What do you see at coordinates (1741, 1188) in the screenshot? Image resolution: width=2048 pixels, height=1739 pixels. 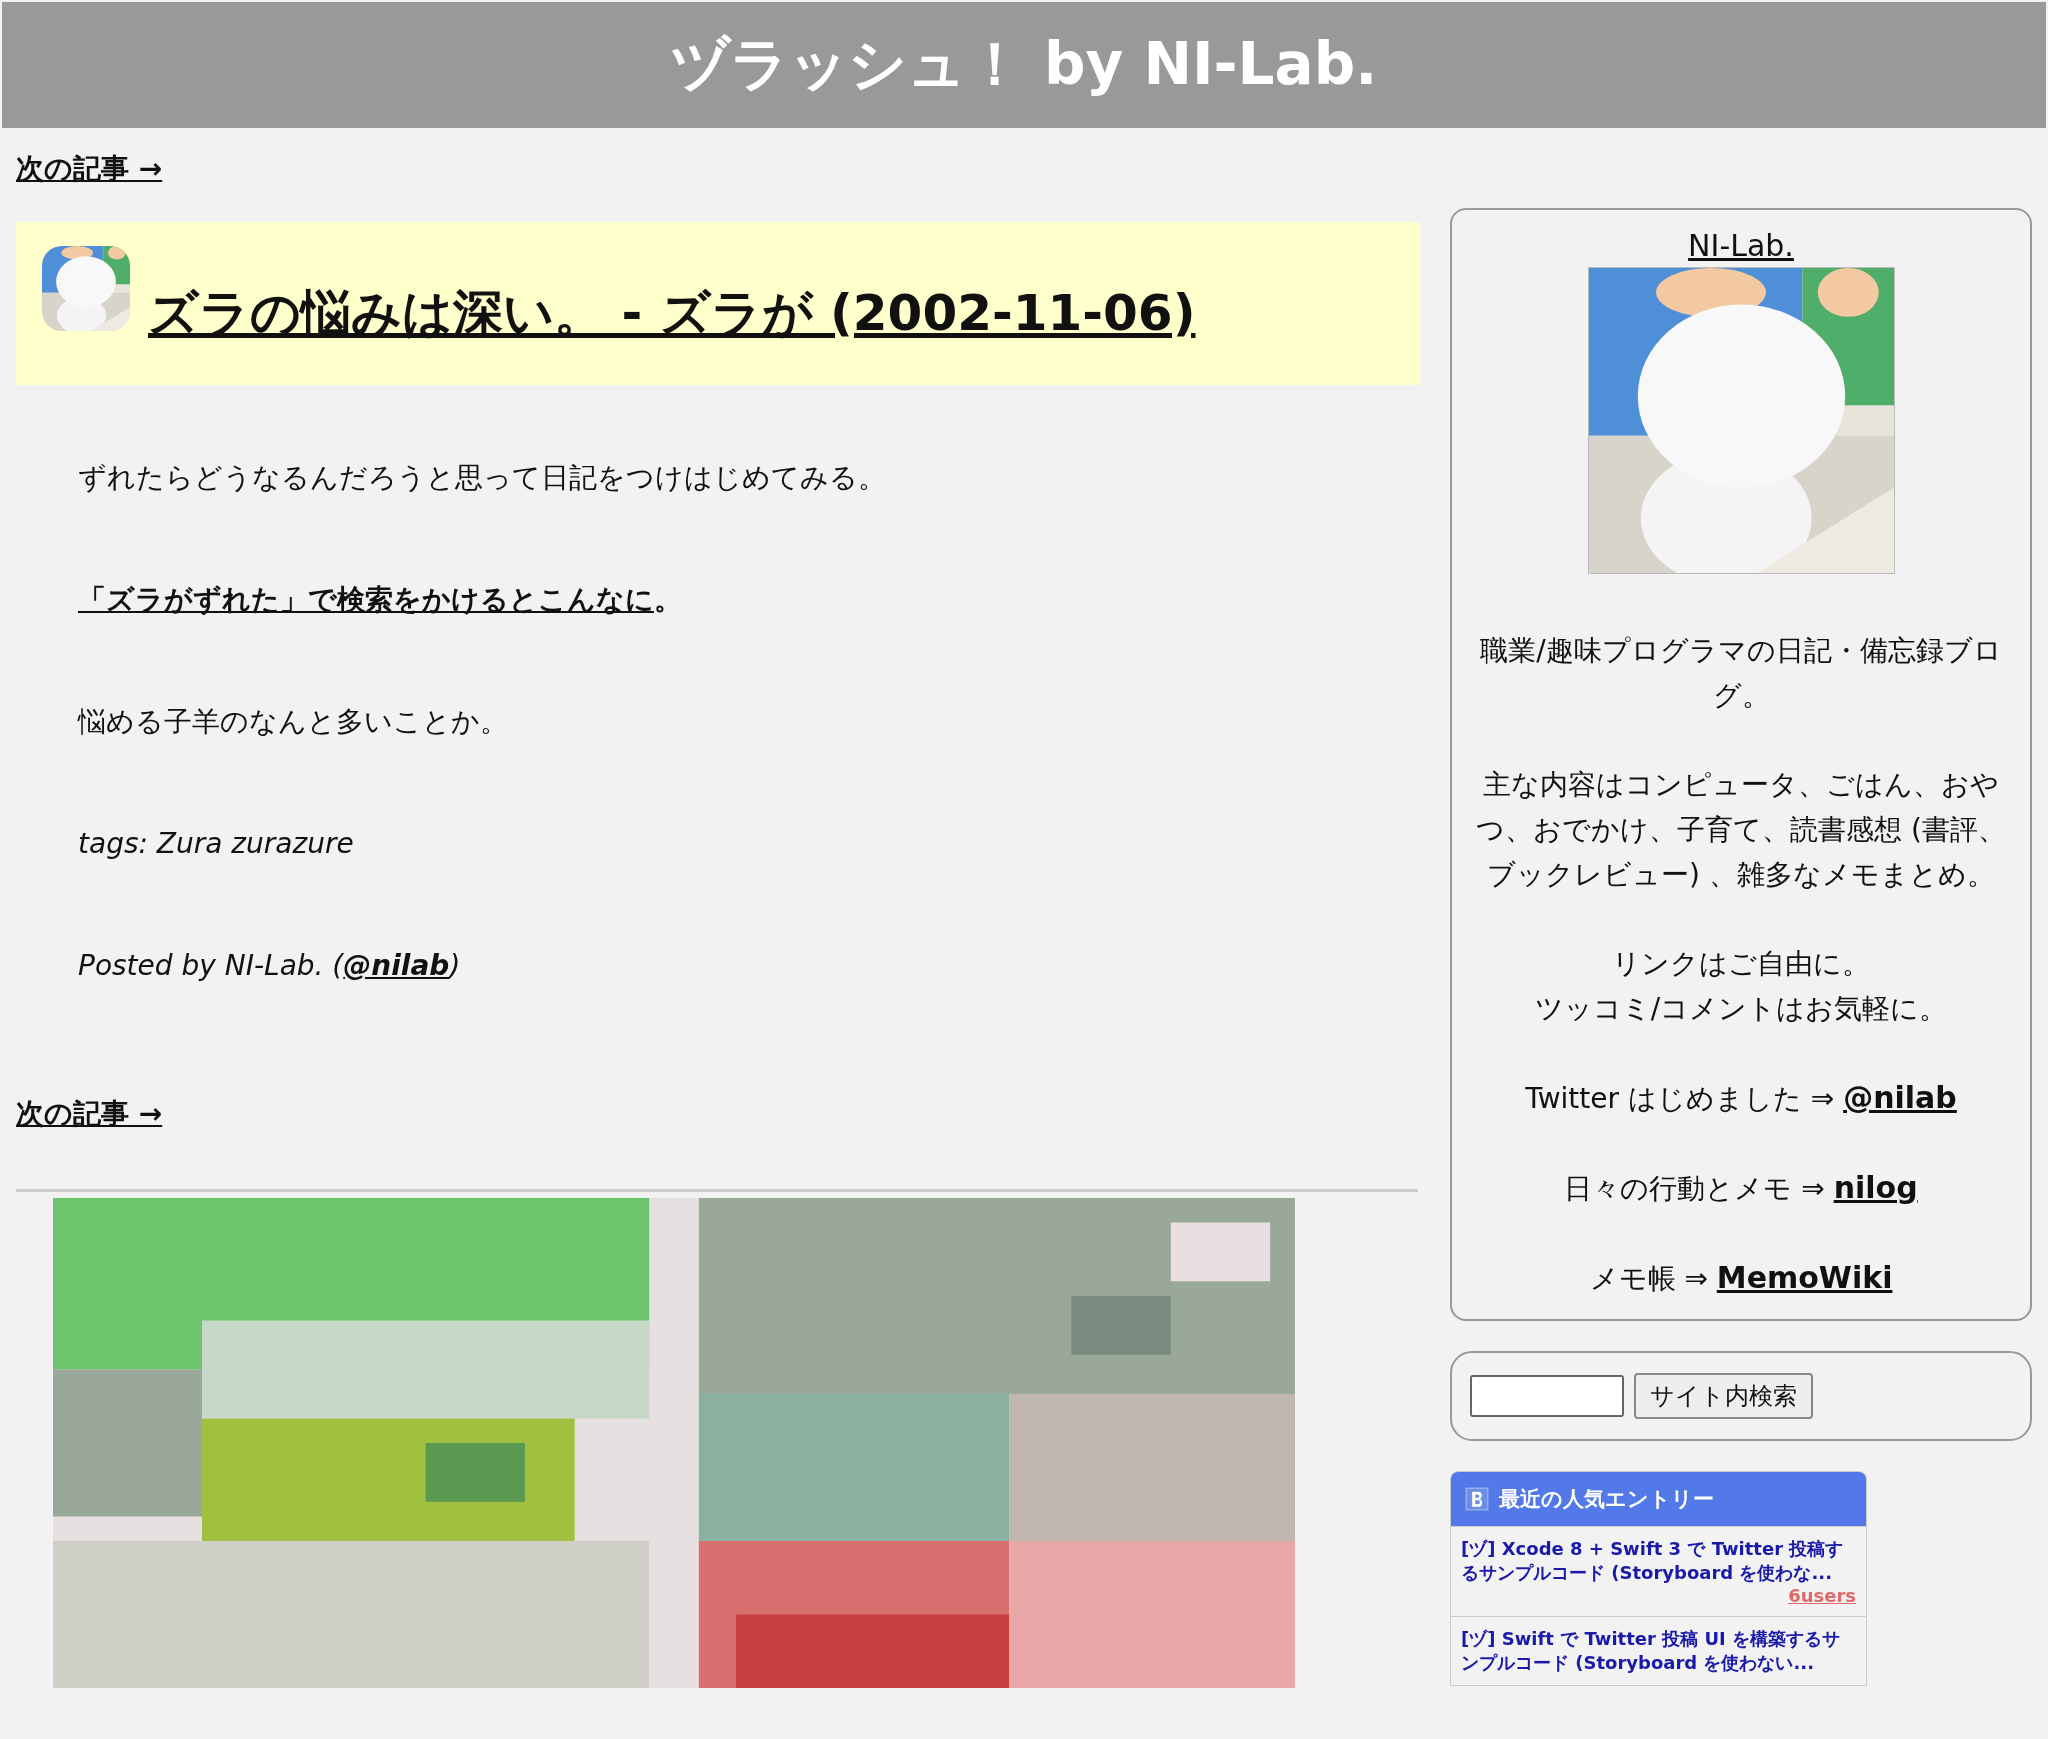 I see `profile-text: 日々の行動とメモ ⇒ nilog` at bounding box center [1741, 1188].